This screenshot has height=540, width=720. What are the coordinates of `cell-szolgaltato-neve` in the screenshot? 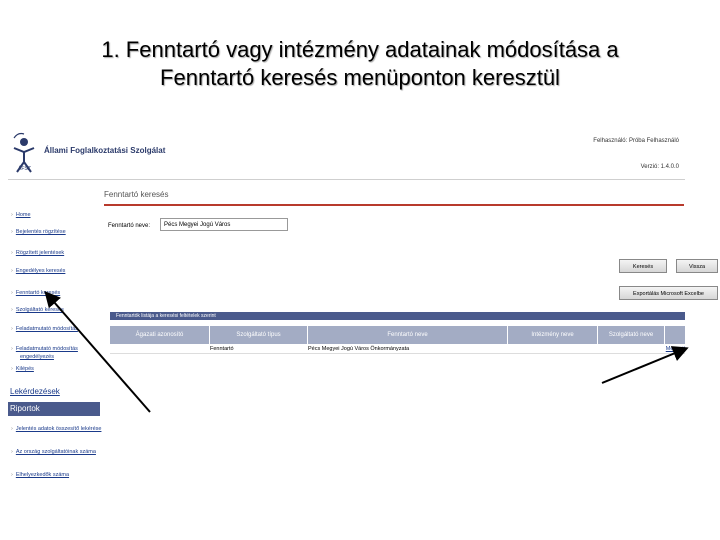 It's located at (626, 348).